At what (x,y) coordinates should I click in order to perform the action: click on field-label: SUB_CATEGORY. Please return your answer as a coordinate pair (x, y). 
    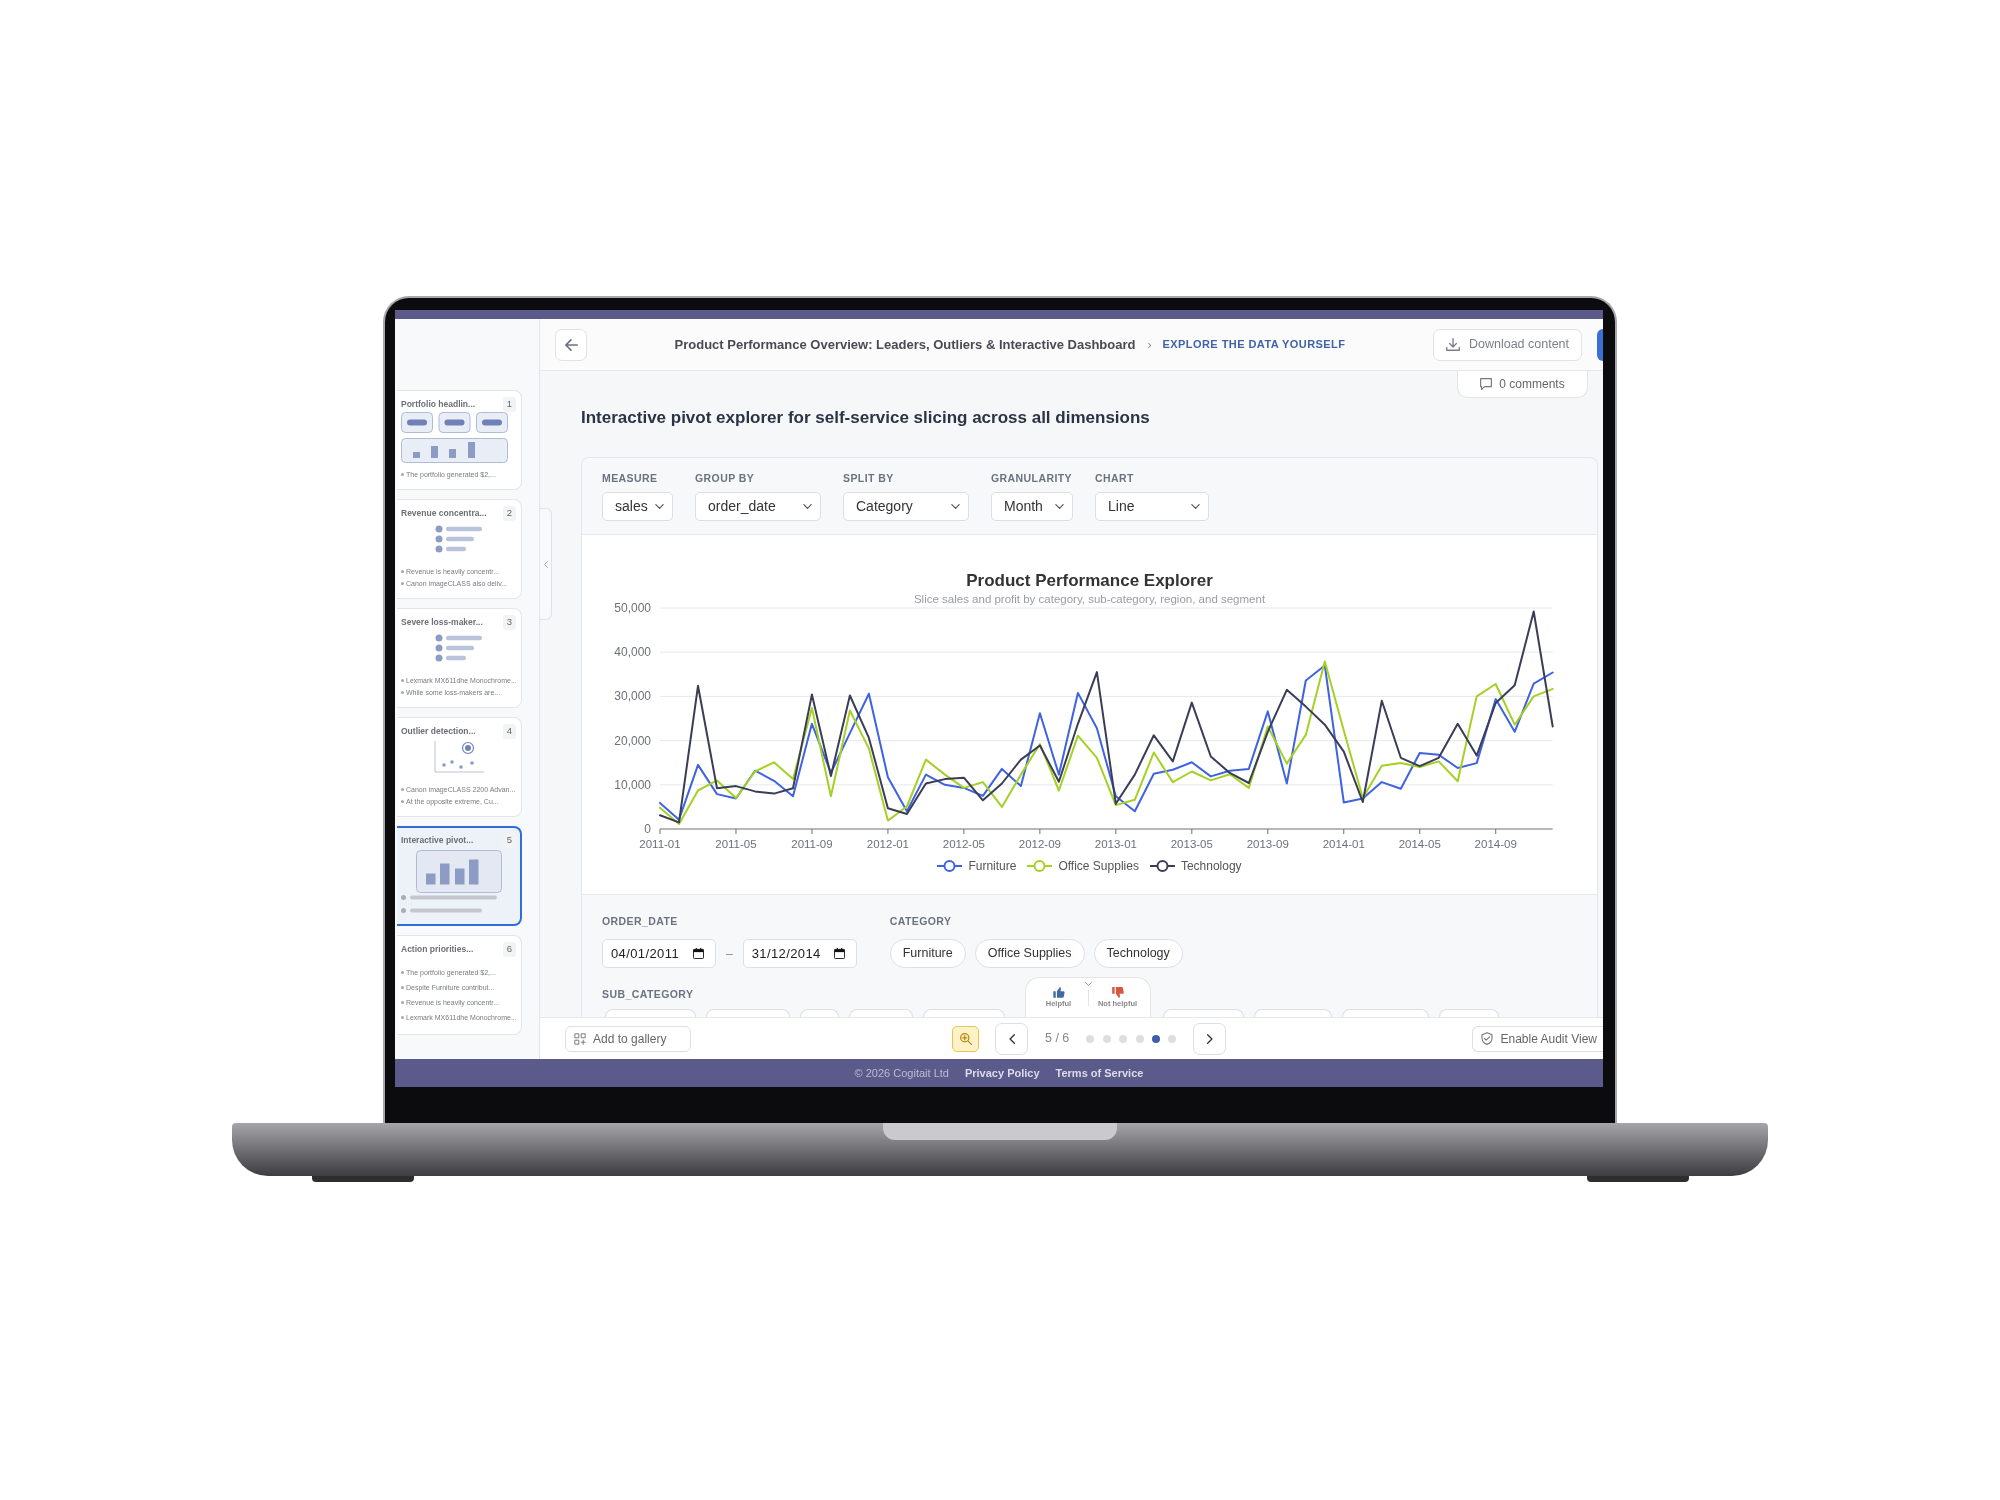
    Looking at the image, I should click on (648, 994).